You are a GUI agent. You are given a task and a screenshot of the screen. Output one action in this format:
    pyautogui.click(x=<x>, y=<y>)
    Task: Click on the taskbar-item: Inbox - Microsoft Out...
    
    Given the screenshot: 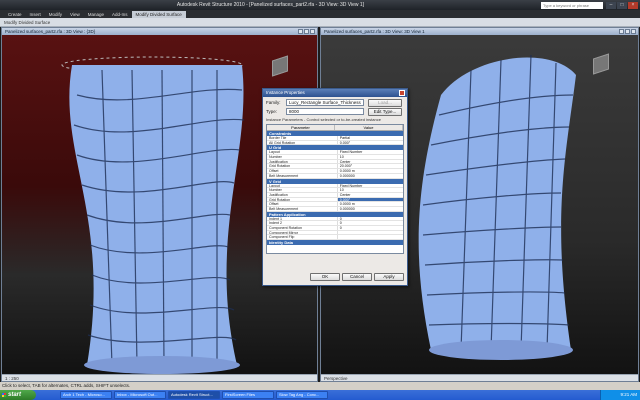 What is the action you would take?
    pyautogui.click(x=140, y=395)
    